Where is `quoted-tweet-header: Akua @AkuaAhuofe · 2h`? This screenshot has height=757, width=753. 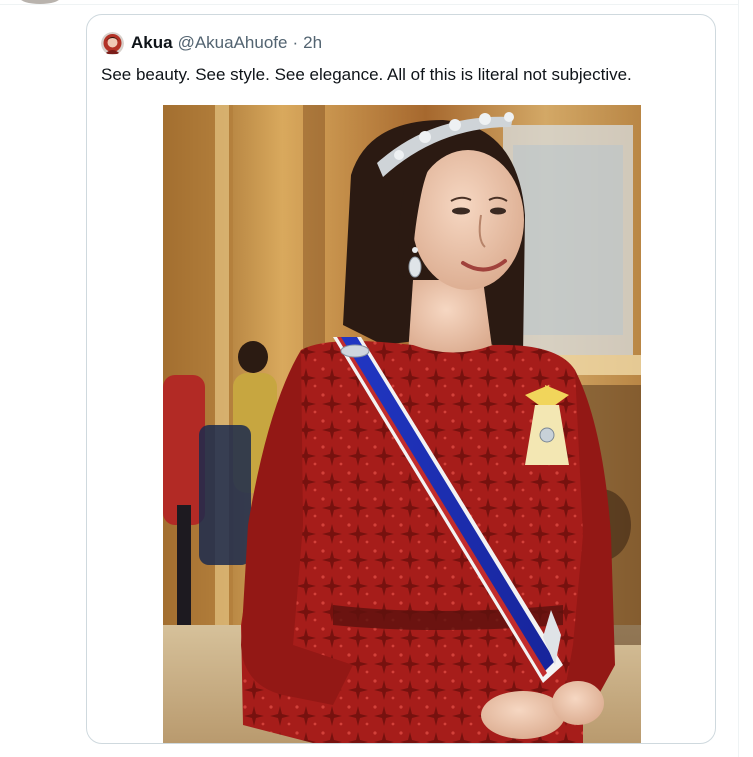
quoted-tweet-header: Akua @AkuaAhuofe · 2h is located at coordinates (211, 43).